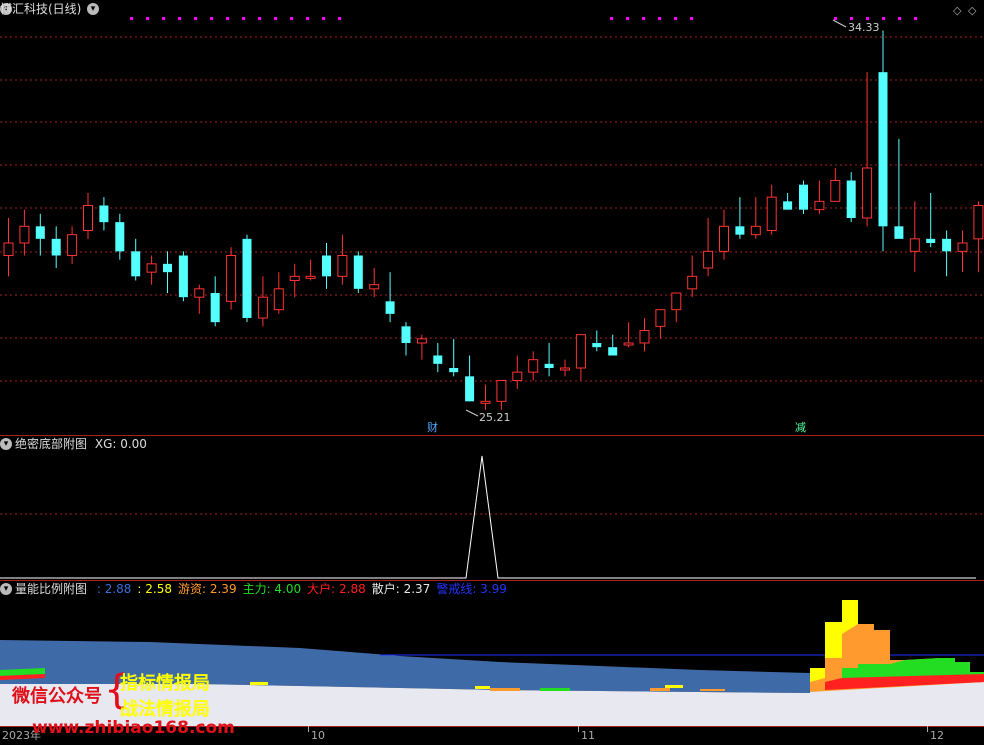 Image resolution: width=984 pixels, height=745 pixels. Describe the element at coordinates (800, 427) in the screenshot. I see `marker-jian: 减` at that location.